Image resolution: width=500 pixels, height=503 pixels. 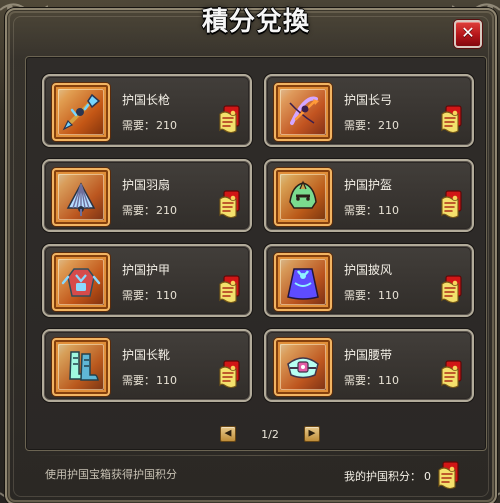 I want to click on dialog-title-wrap: 積分兌換, so click(x=256, y=22).